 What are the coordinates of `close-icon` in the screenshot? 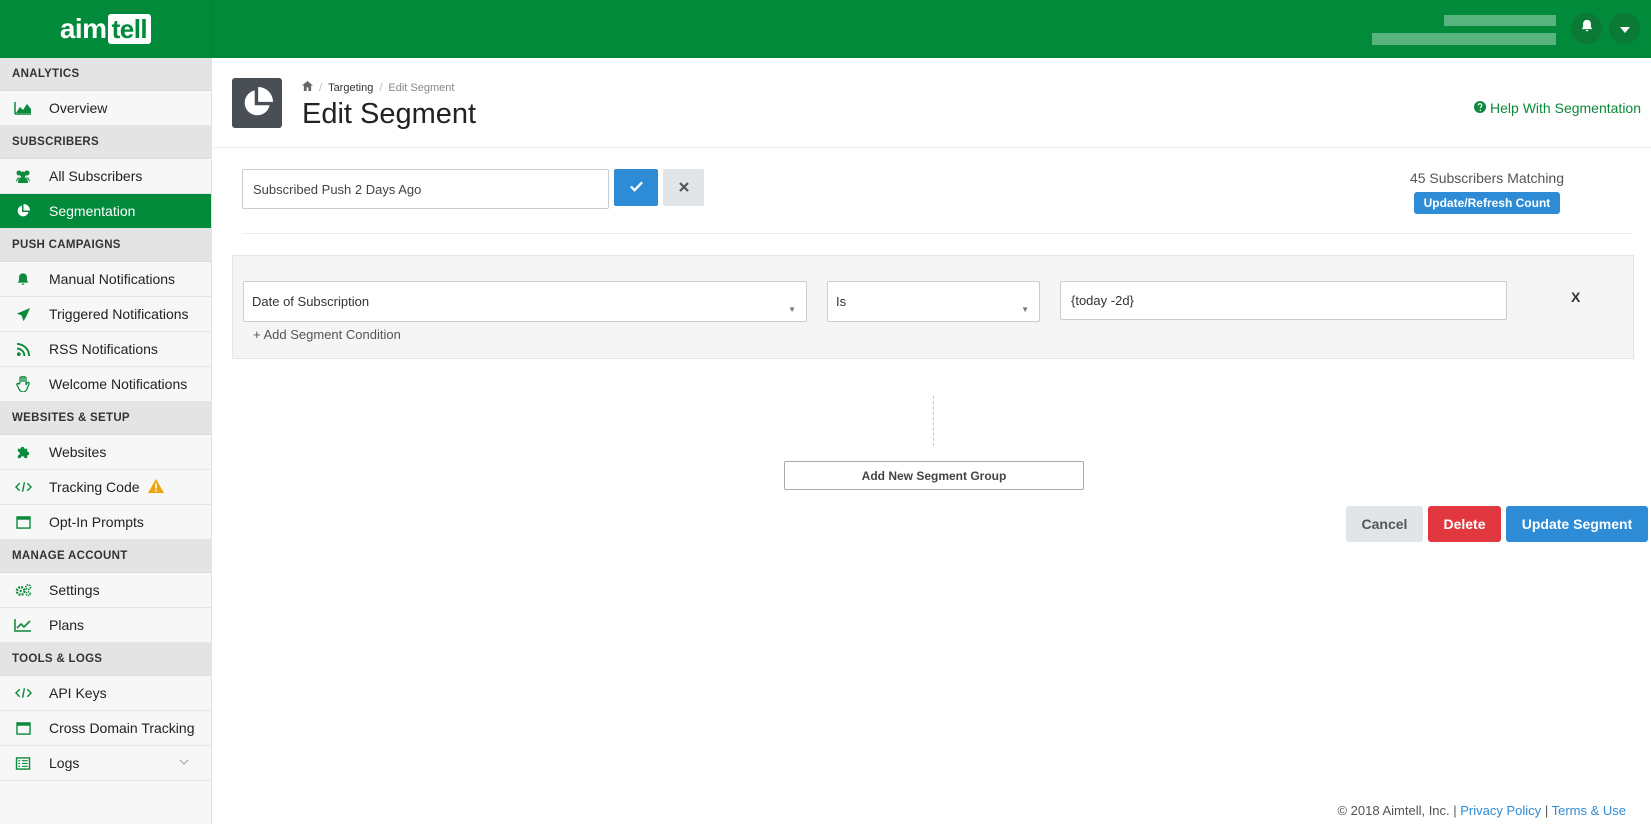 It's located at (683, 187).